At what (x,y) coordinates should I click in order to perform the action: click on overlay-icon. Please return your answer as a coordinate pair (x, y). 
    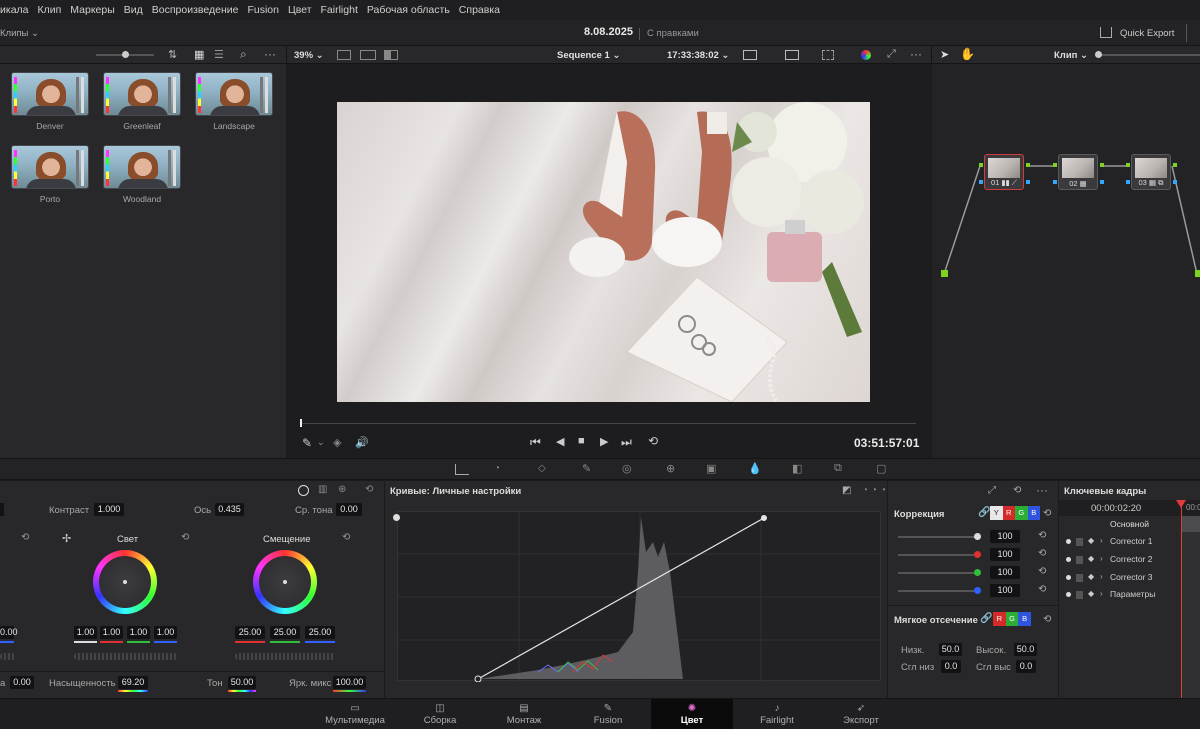
    Looking at the image, I should click on (792, 55).